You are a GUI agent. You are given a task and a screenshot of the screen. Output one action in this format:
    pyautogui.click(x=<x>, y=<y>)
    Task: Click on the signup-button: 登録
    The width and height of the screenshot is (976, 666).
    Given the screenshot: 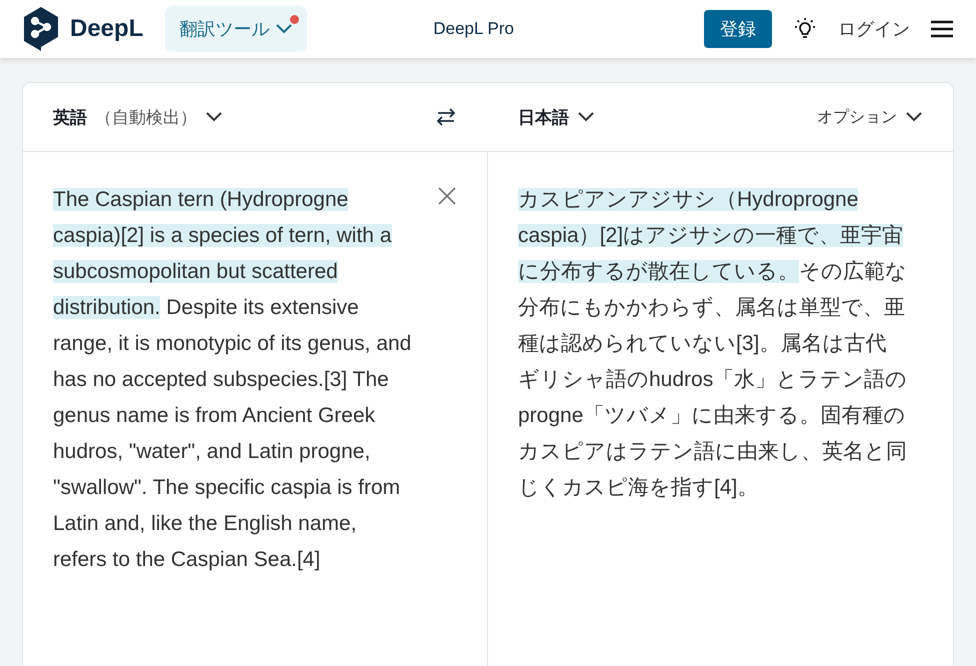 What is the action you would take?
    pyautogui.click(x=738, y=29)
    